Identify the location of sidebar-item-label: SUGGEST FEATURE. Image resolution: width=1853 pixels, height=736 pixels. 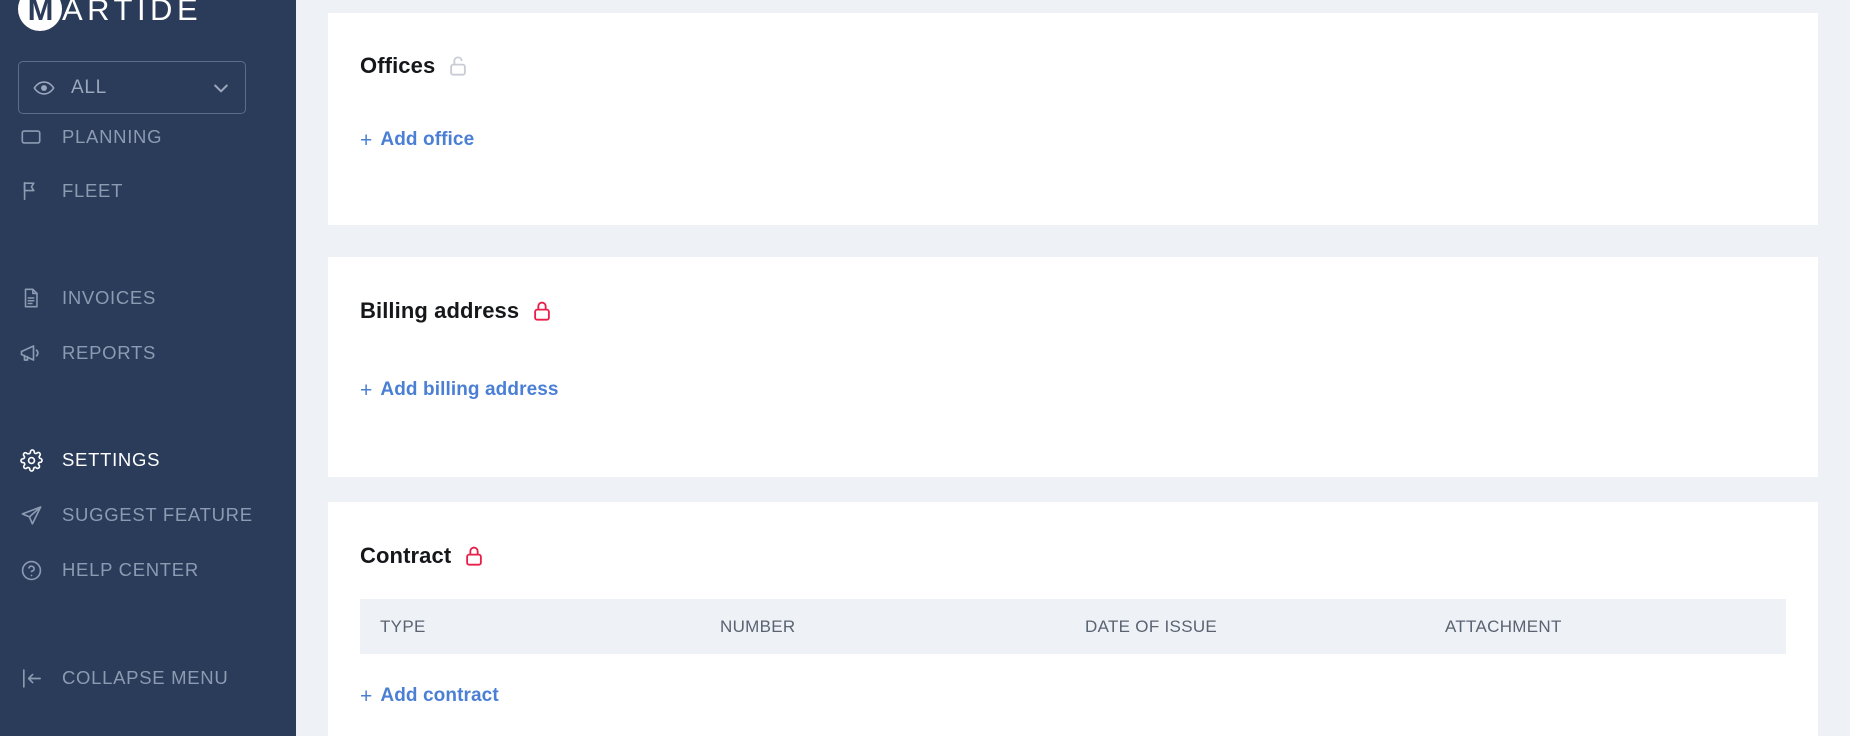
(157, 514).